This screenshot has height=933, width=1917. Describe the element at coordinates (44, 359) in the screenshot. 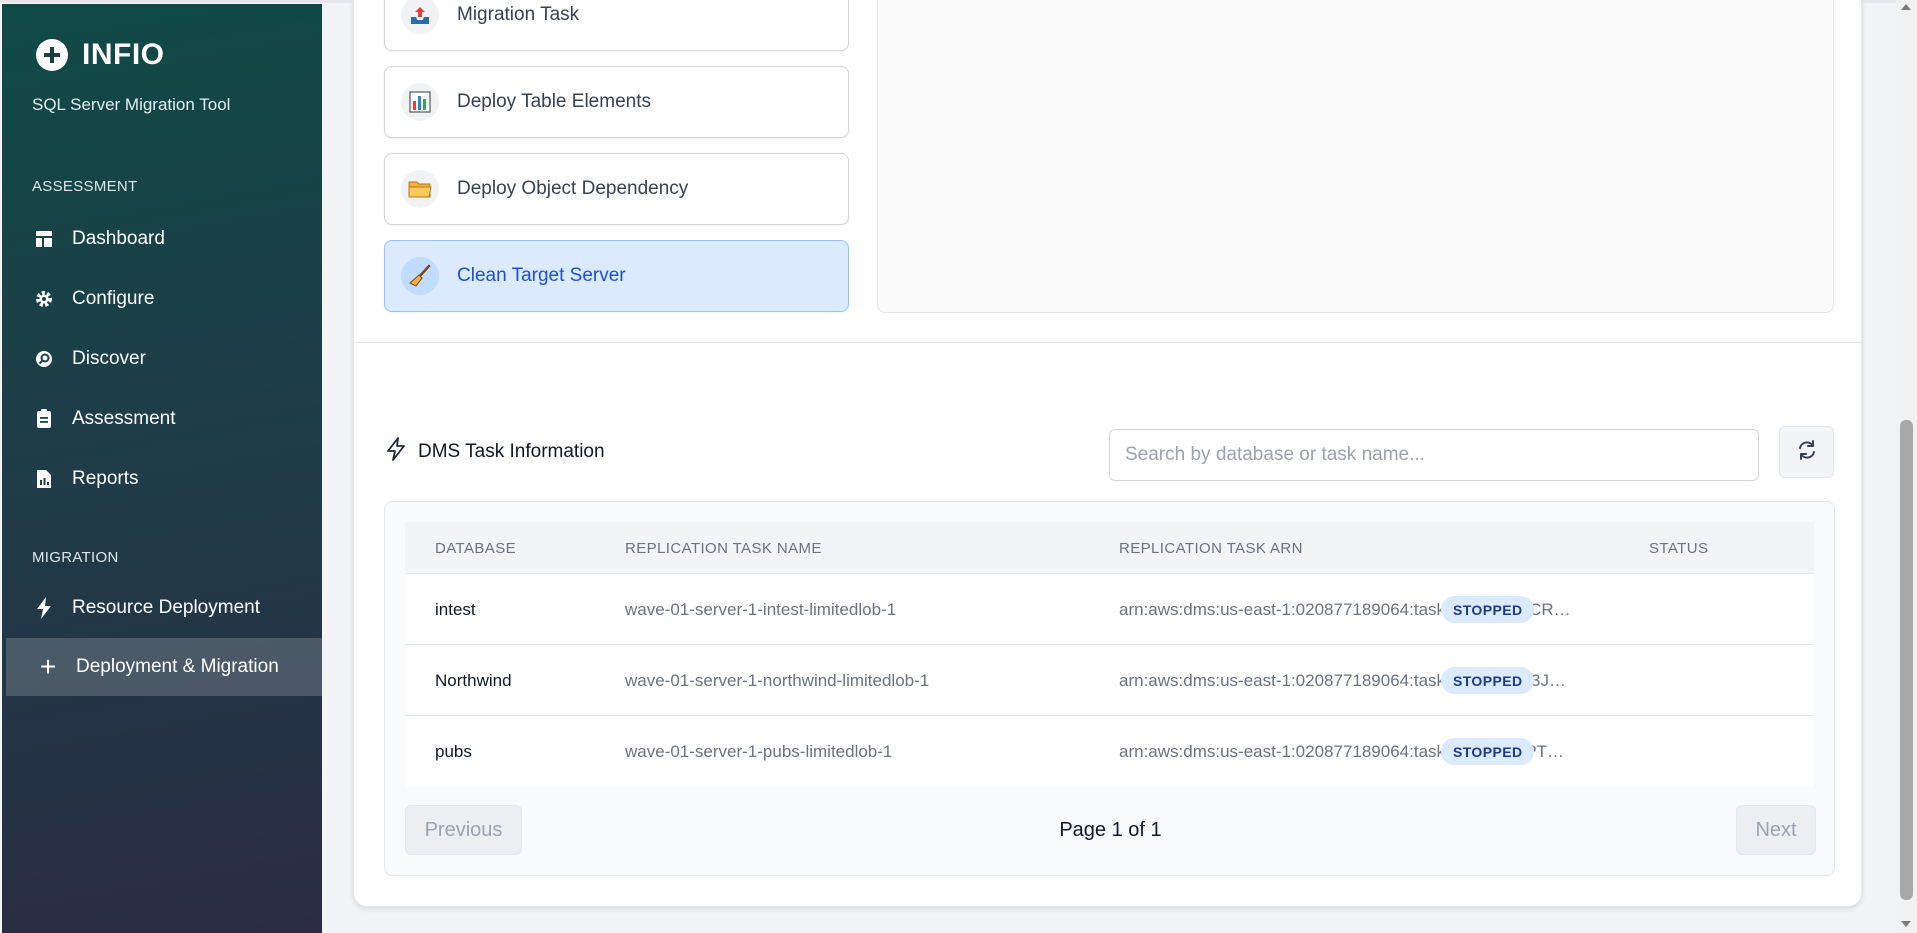

I see `discover-icon` at that location.